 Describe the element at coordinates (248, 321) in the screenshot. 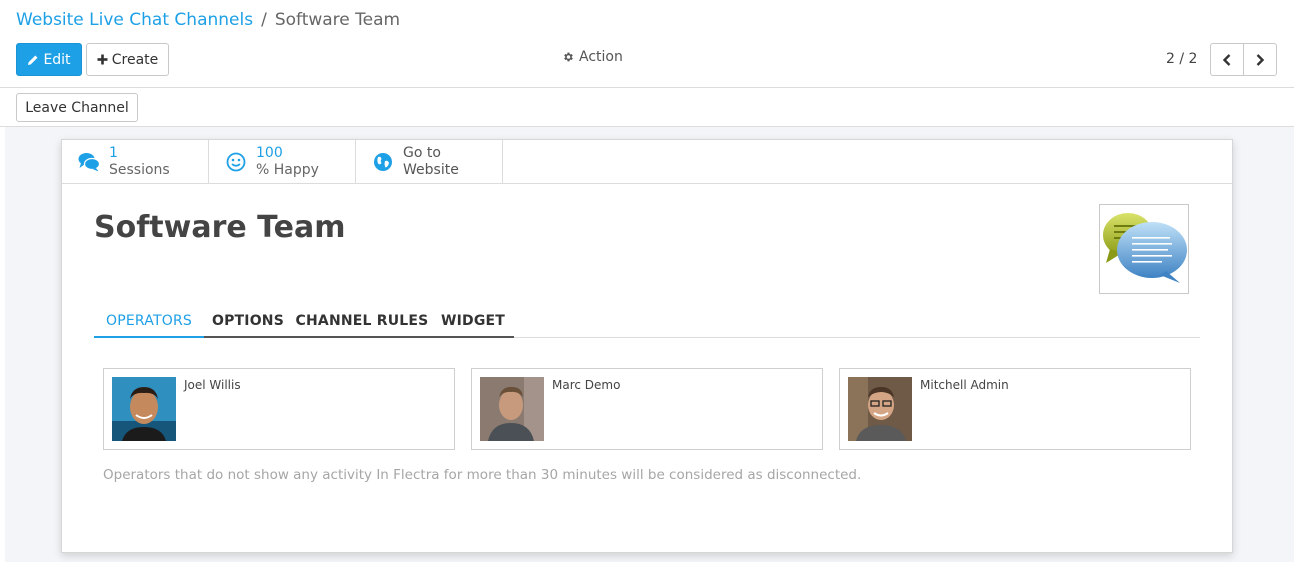

I see `tab-options: OPTIONS` at that location.